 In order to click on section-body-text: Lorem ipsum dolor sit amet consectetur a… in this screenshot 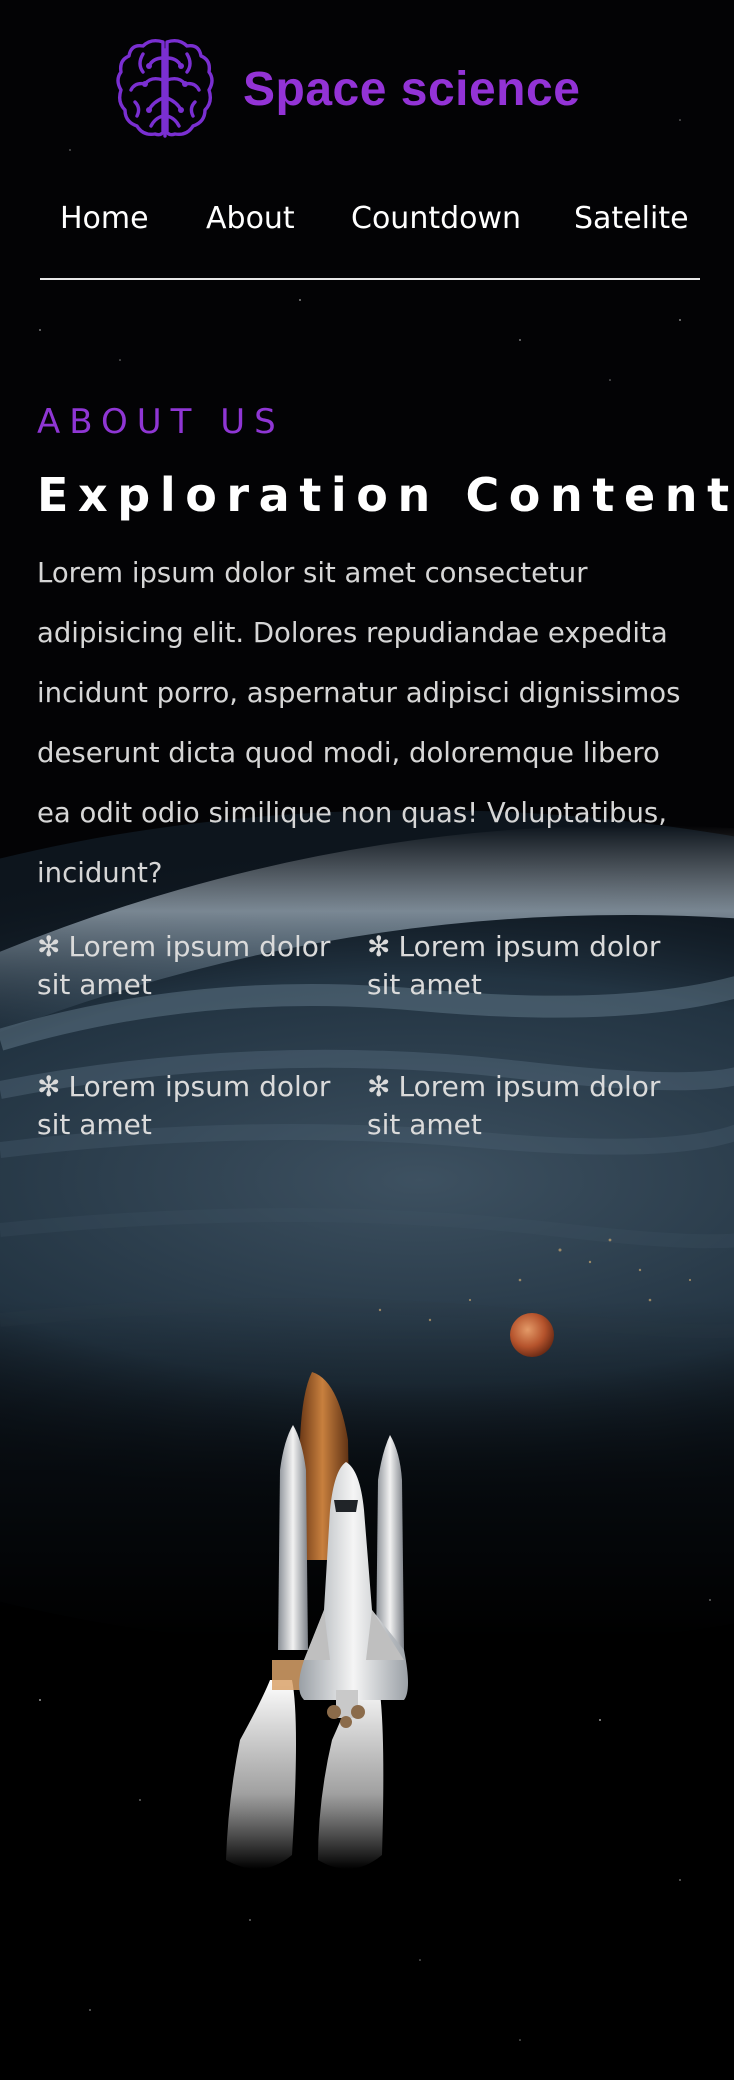, I will do `click(359, 723)`.